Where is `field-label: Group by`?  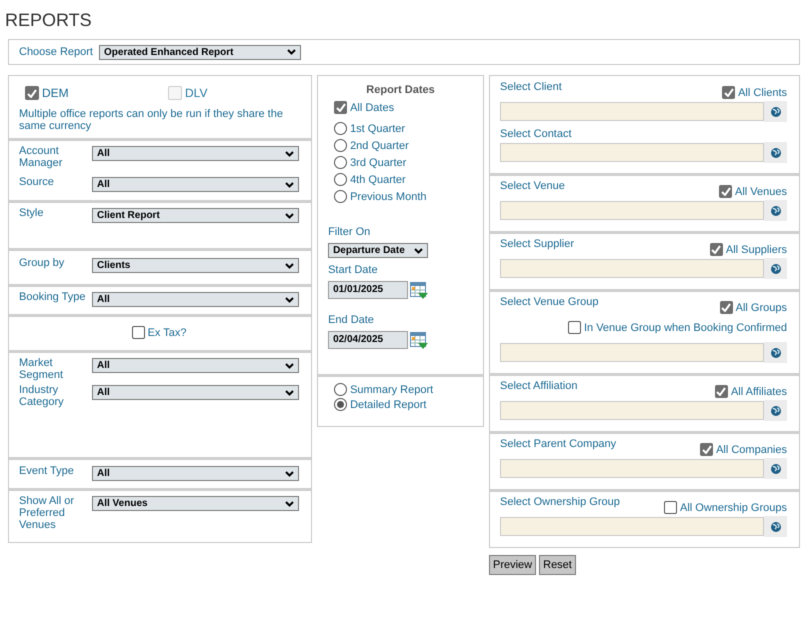
field-label: Group by is located at coordinates (42, 263).